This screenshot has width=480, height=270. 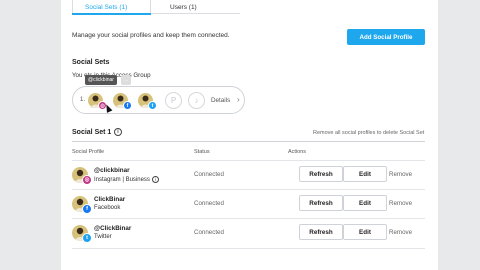 I want to click on social-sets-heading: Social Sets, so click(x=91, y=62).